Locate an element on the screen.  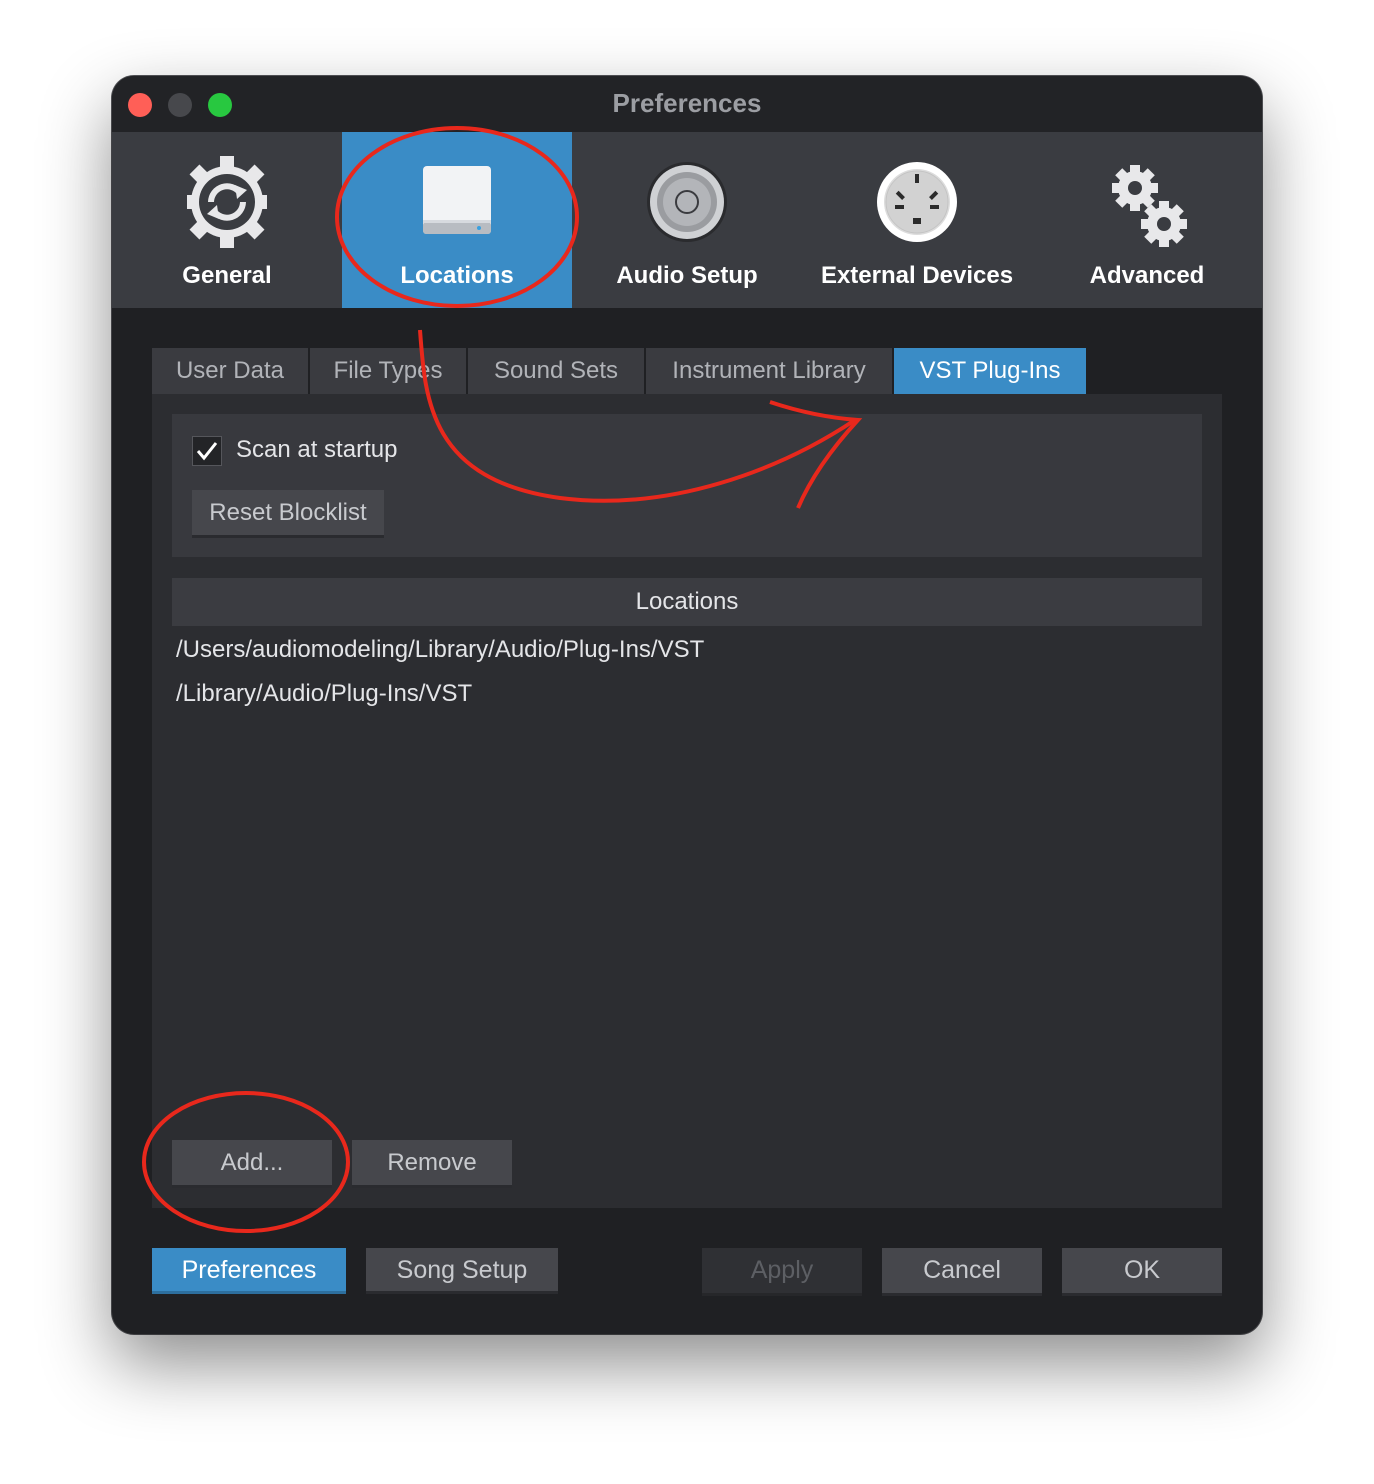
ok-button: OK is located at coordinates (1142, 1272).